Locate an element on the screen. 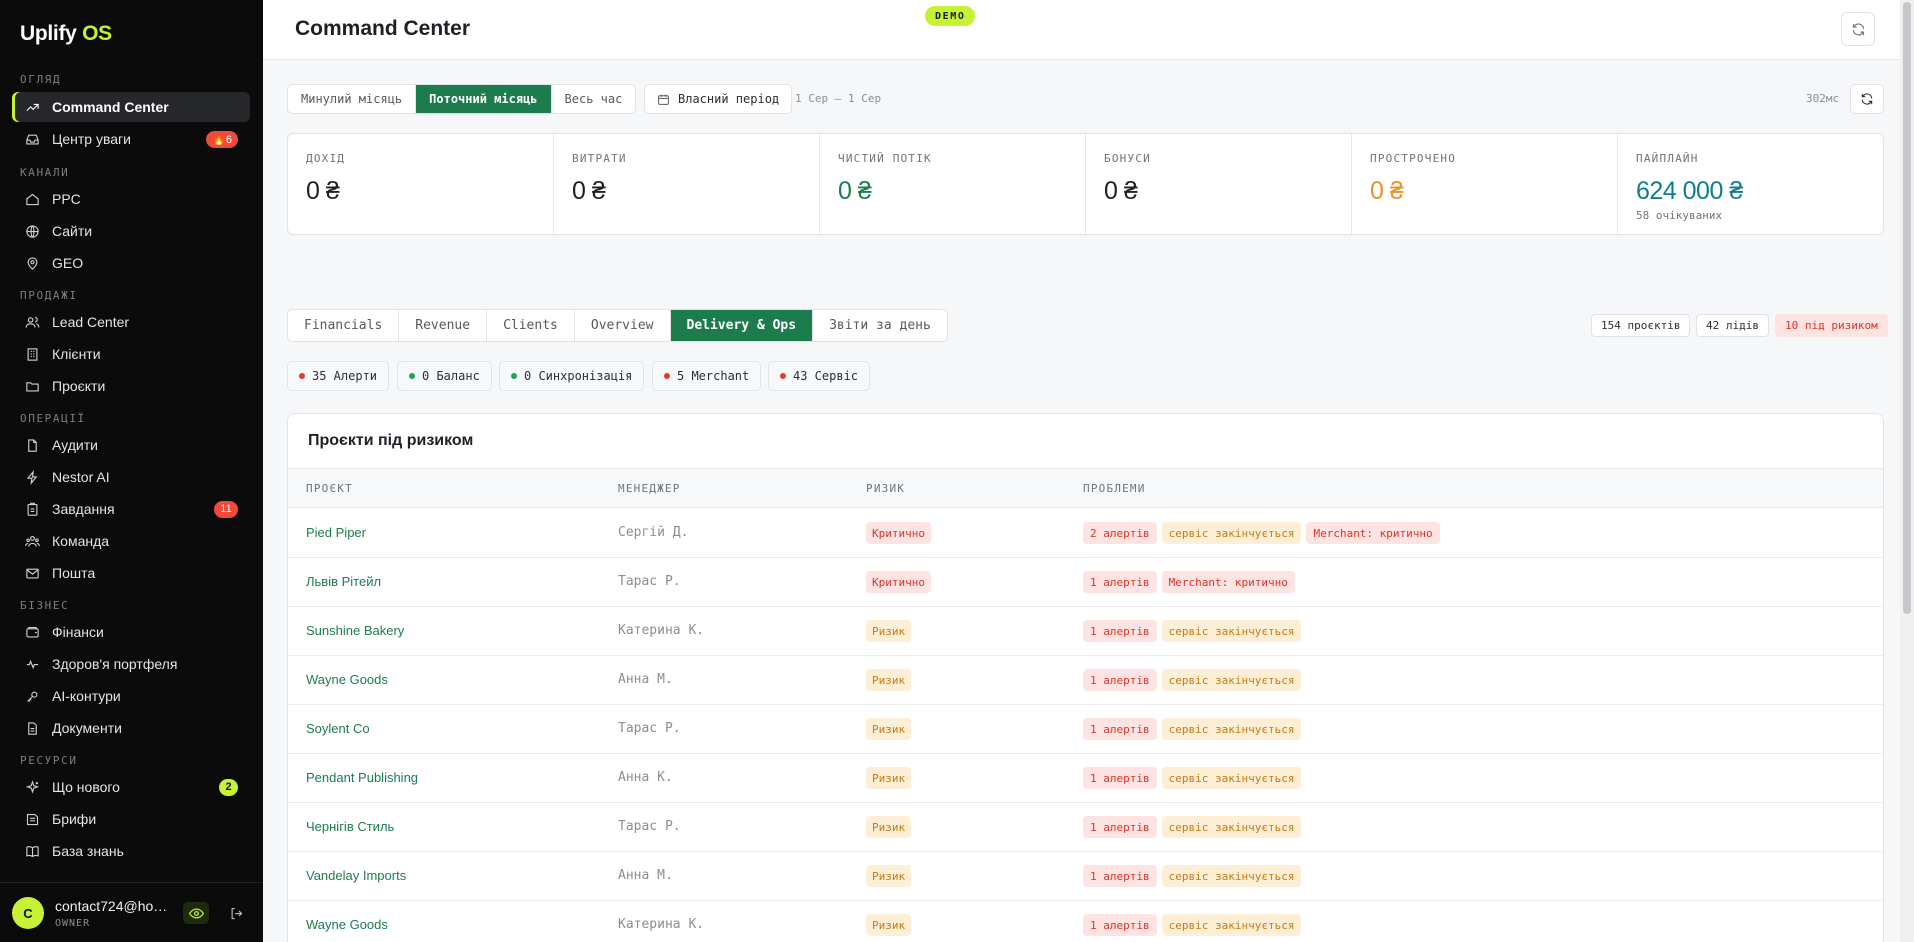  pulse-icon is located at coordinates (32, 664).